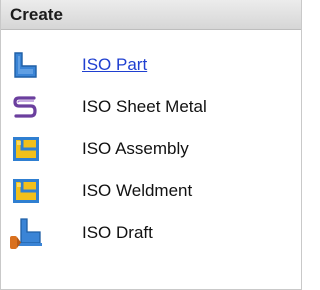 The height and width of the screenshot is (290, 320). Describe the element at coordinates (26, 149) in the screenshot. I see `assembly-icon` at that location.